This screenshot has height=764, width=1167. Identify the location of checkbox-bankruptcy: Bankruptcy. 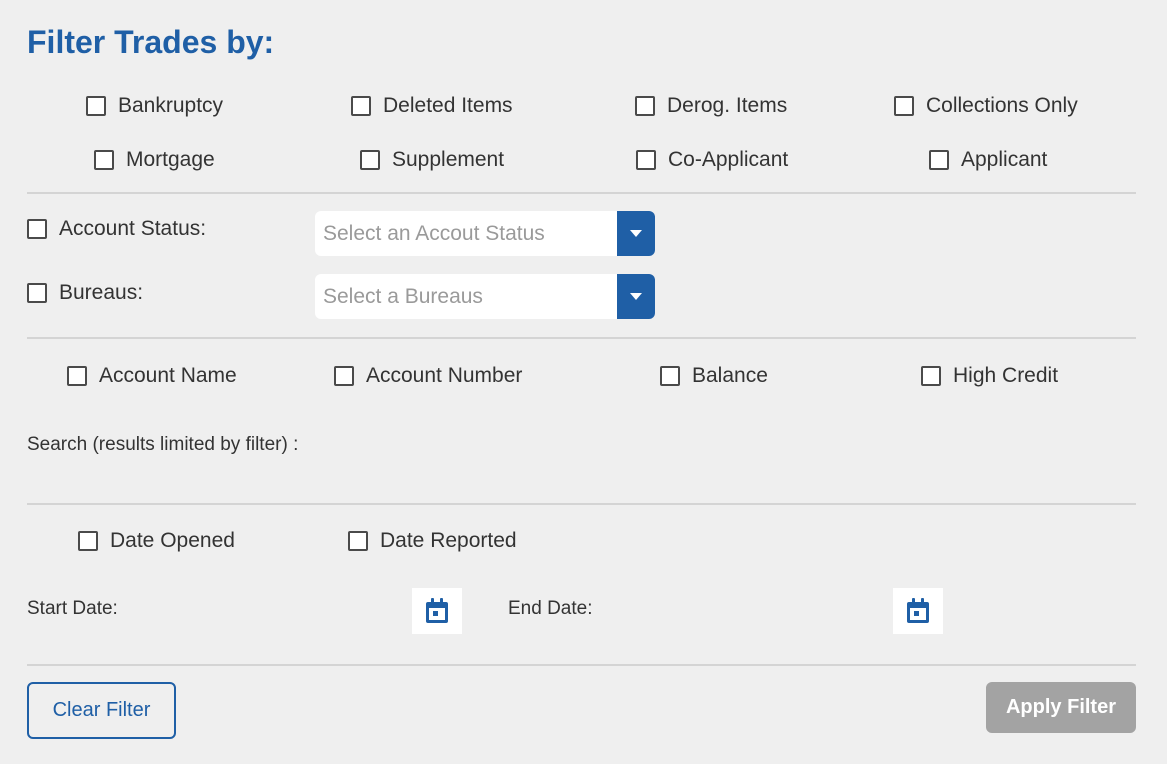
(154, 106).